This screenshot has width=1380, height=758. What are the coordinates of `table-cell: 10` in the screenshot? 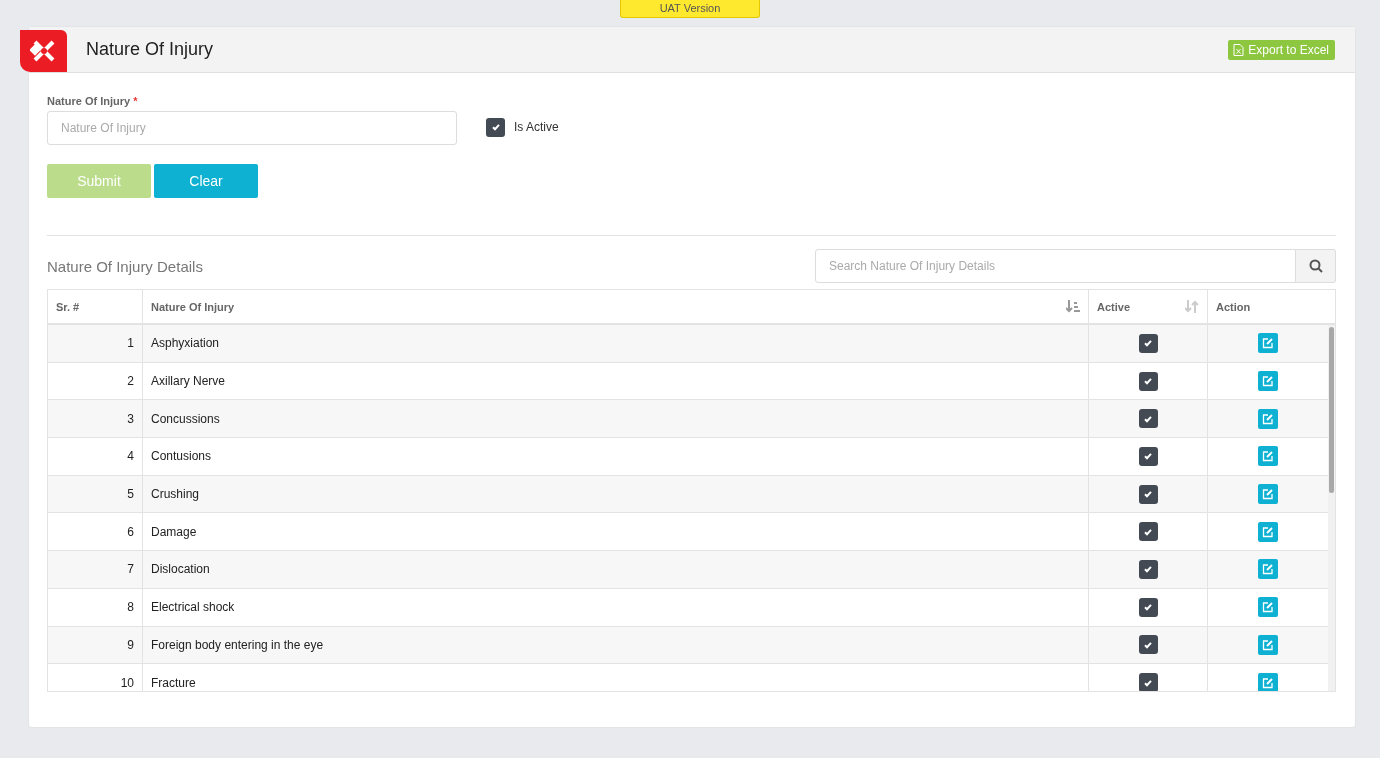 It's located at (95, 677).